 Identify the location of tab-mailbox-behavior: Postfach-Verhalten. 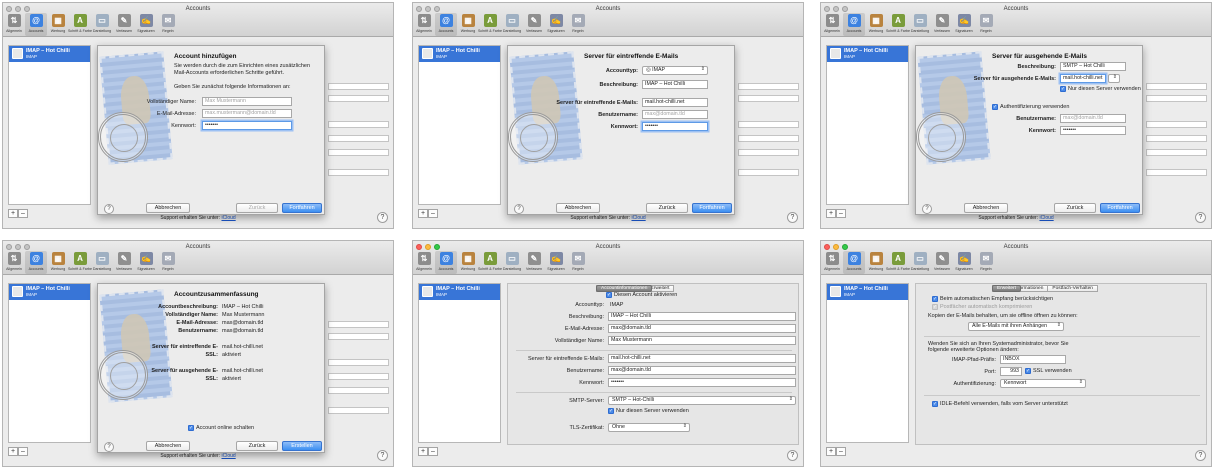
(1072, 288).